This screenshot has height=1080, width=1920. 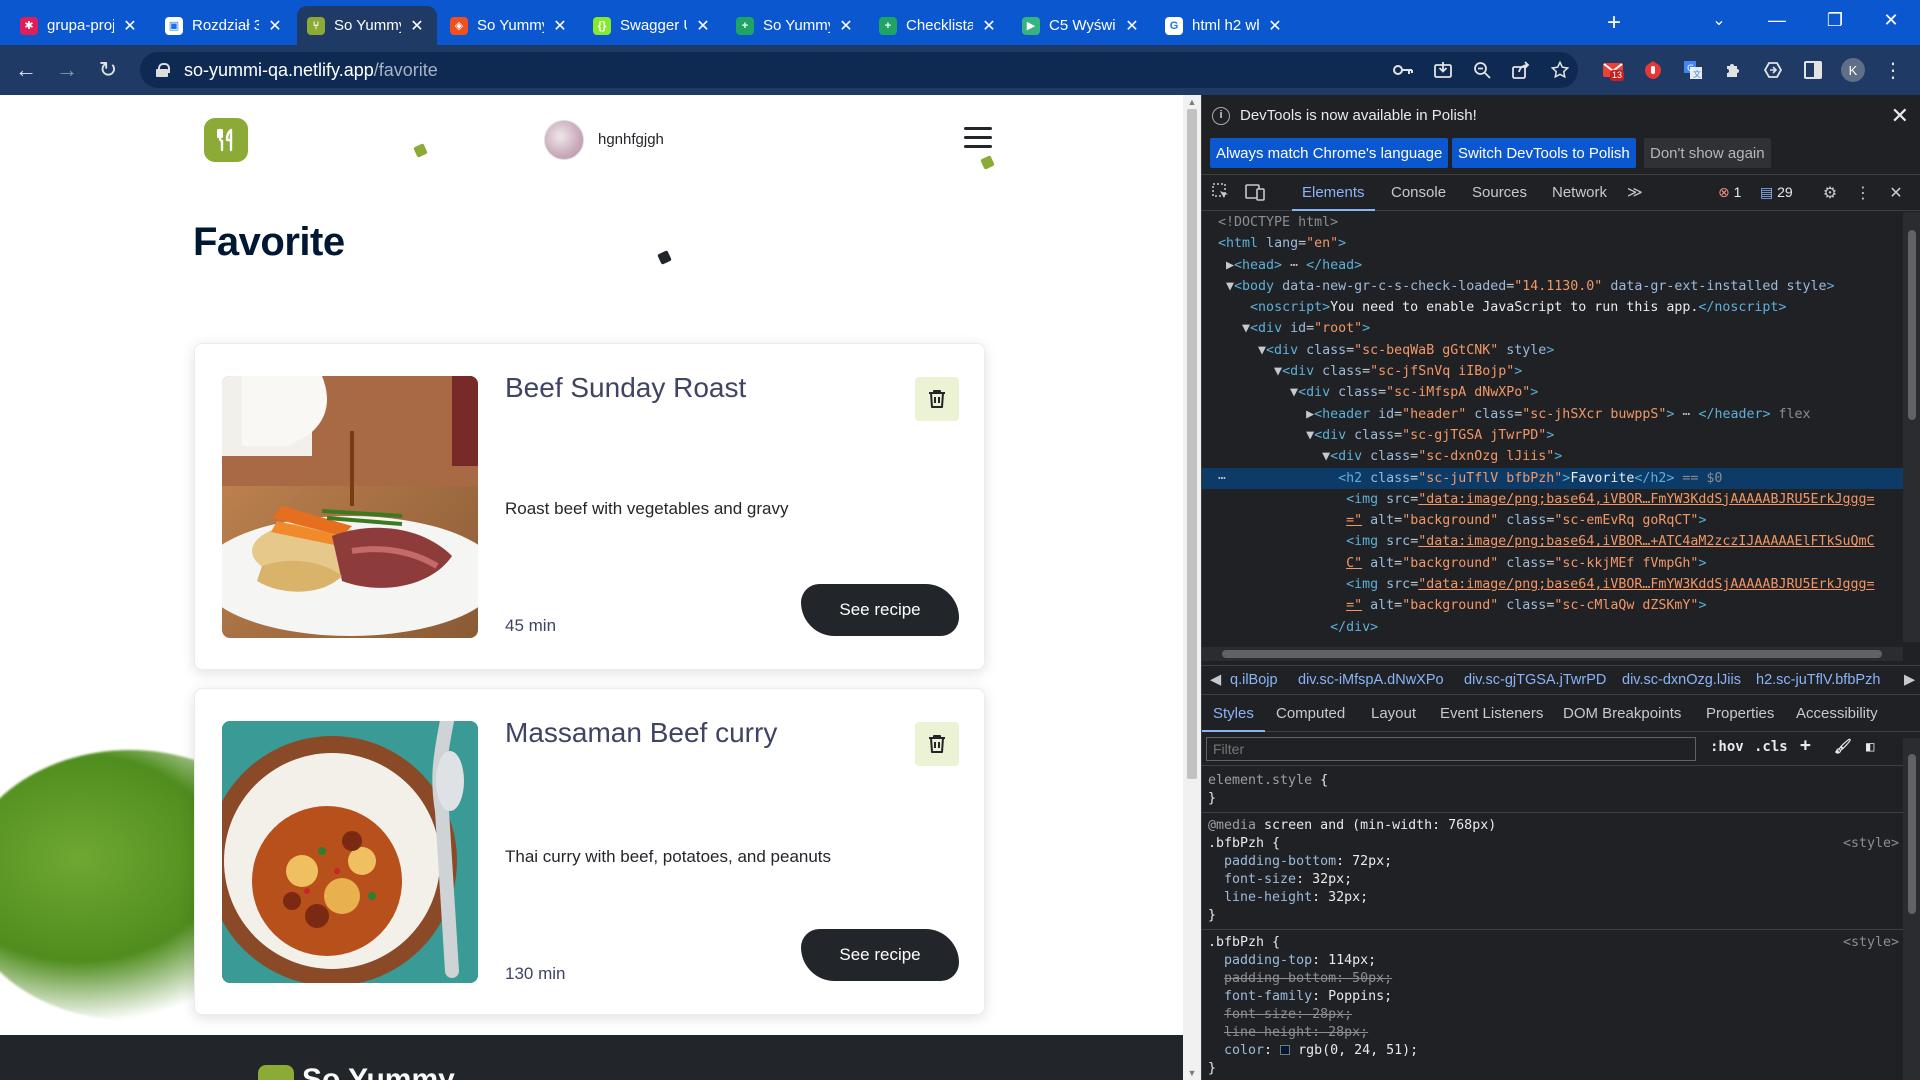 I want to click on browser-tab: {} Swagger UI ✕, so click(x=653, y=25).